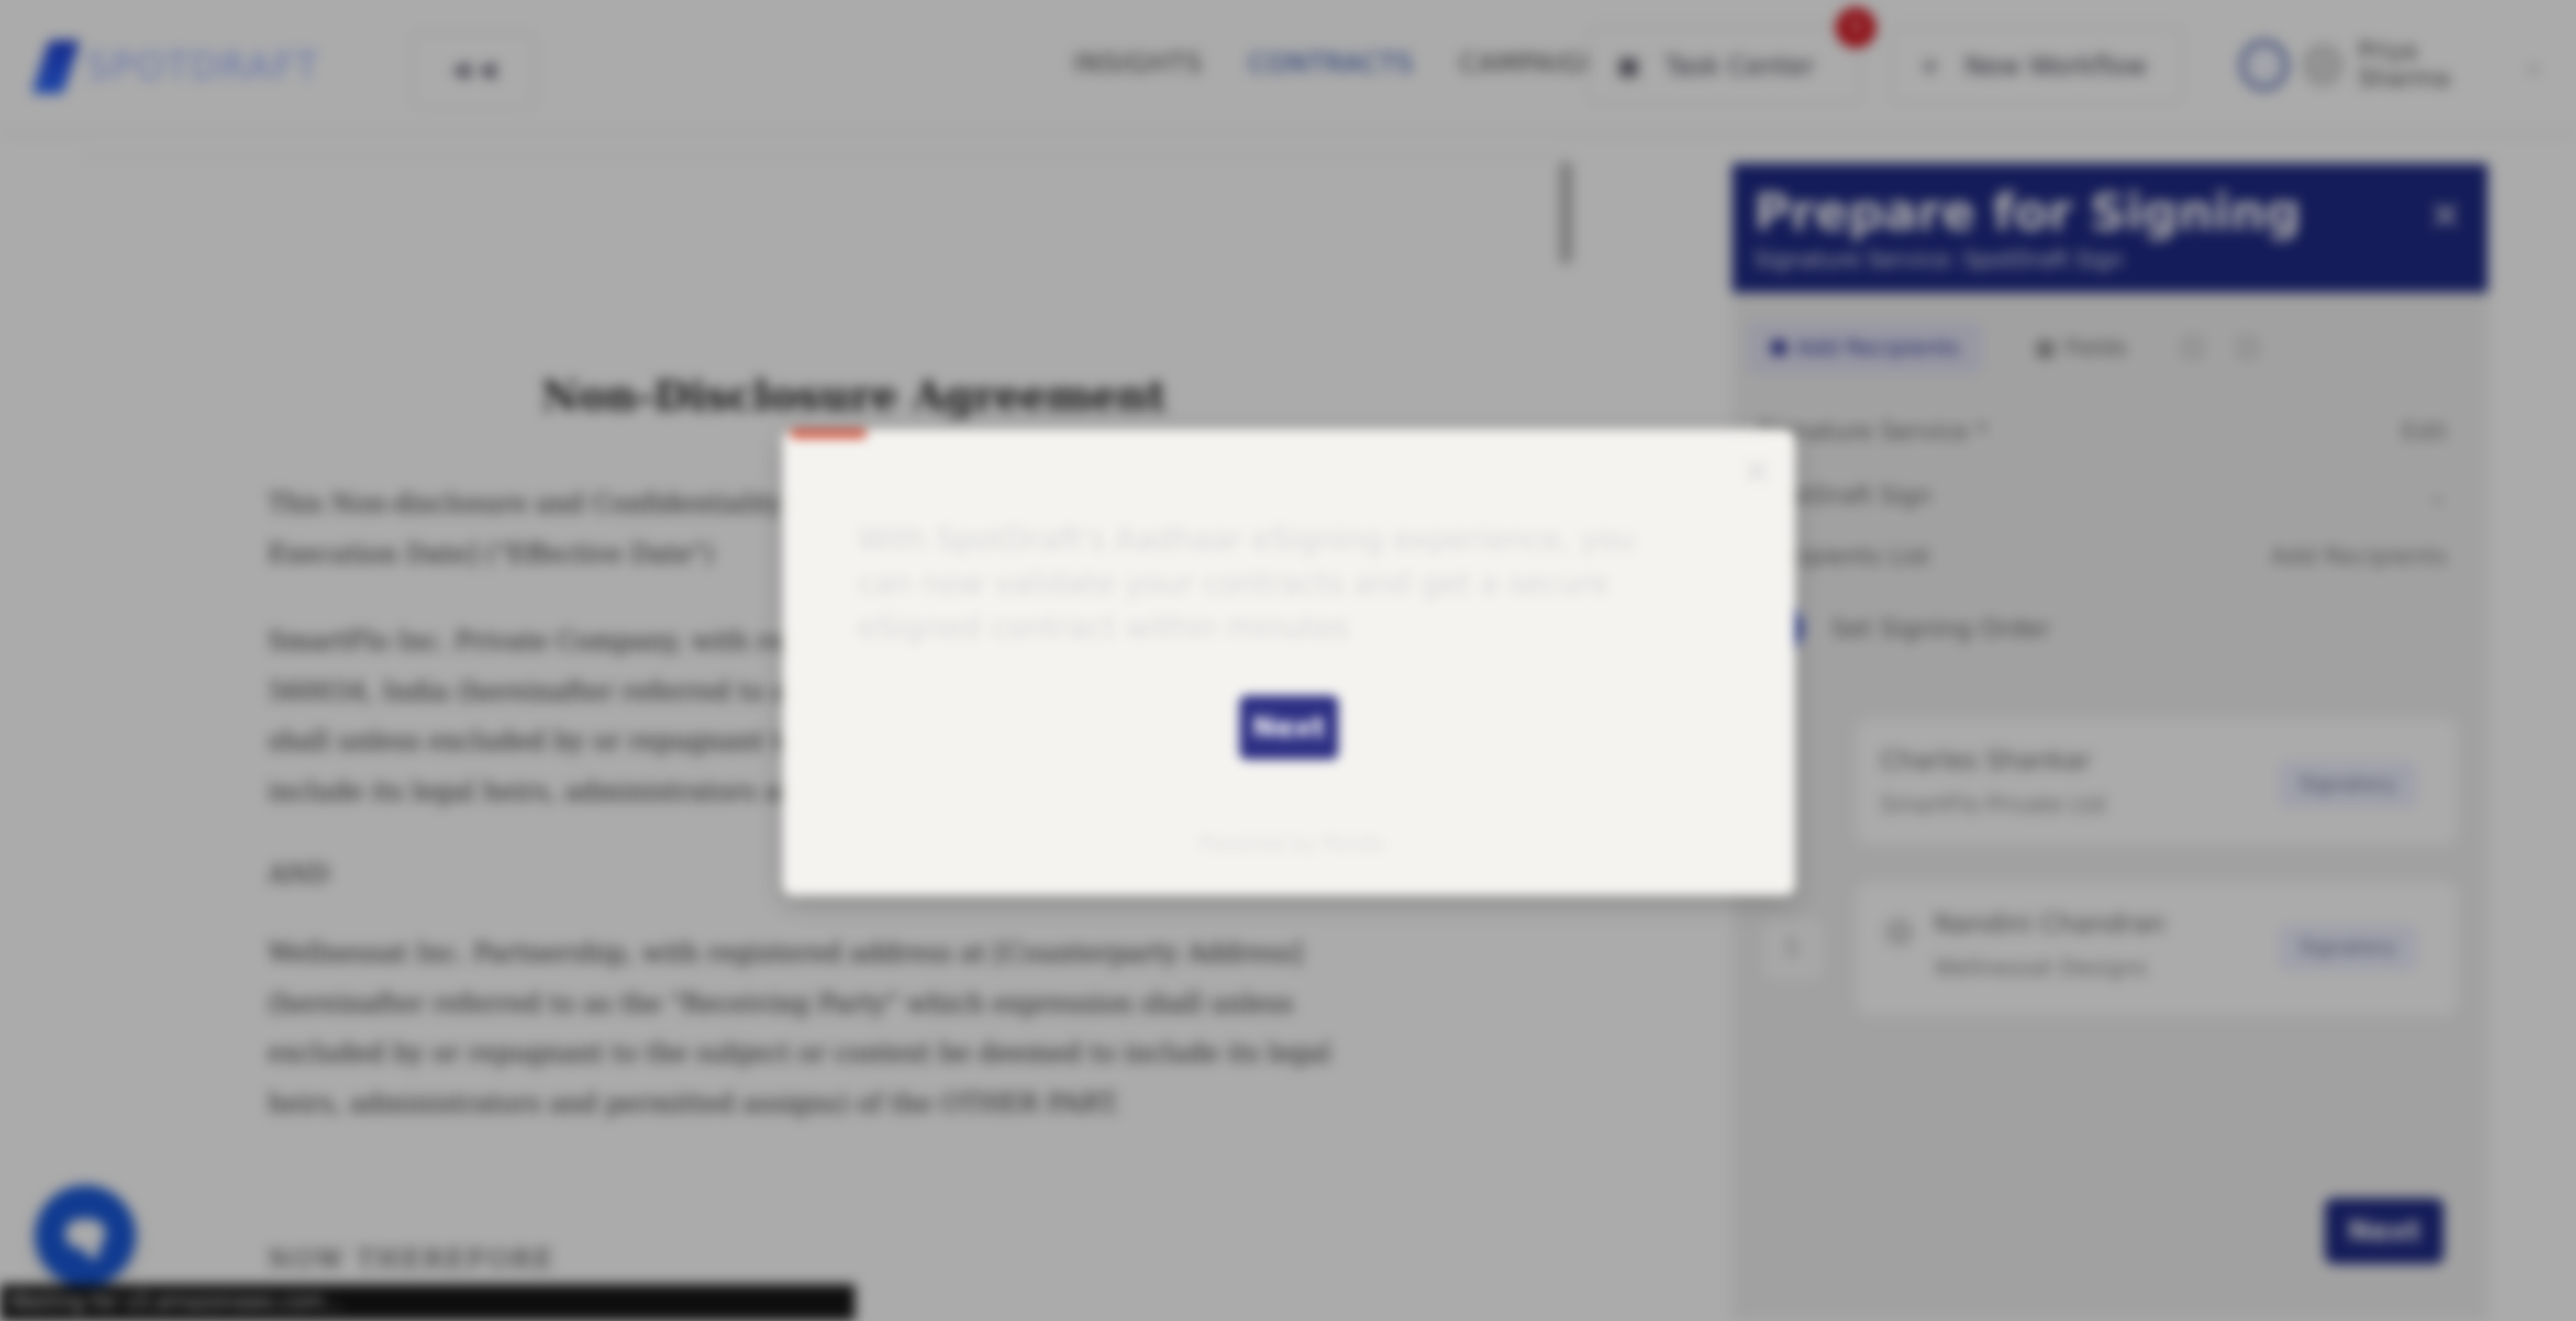  I want to click on close-icon: ×, so click(1757, 470).